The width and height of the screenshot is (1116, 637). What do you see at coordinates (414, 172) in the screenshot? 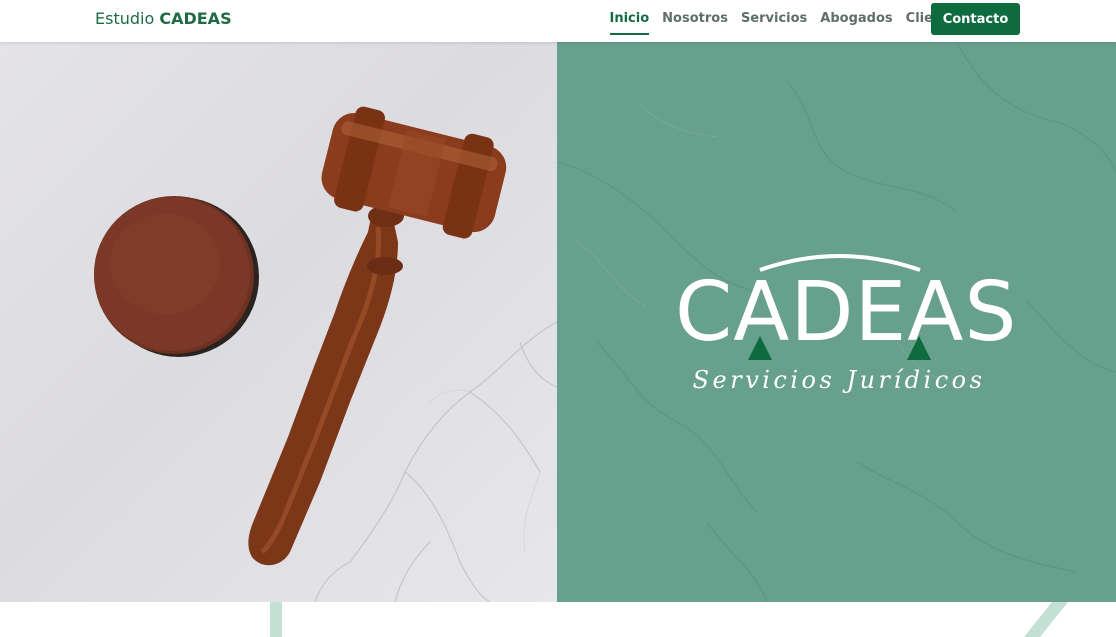
I see `gavel-head` at bounding box center [414, 172].